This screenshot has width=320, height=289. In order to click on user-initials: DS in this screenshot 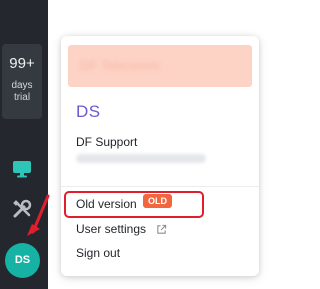, I will do `click(88, 111)`.